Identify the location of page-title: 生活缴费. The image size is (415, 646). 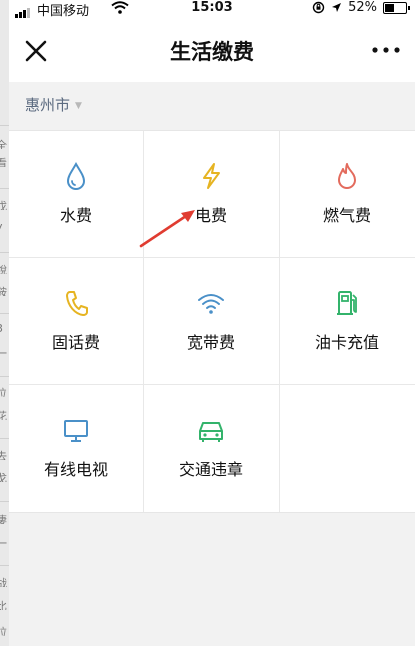
(212, 52).